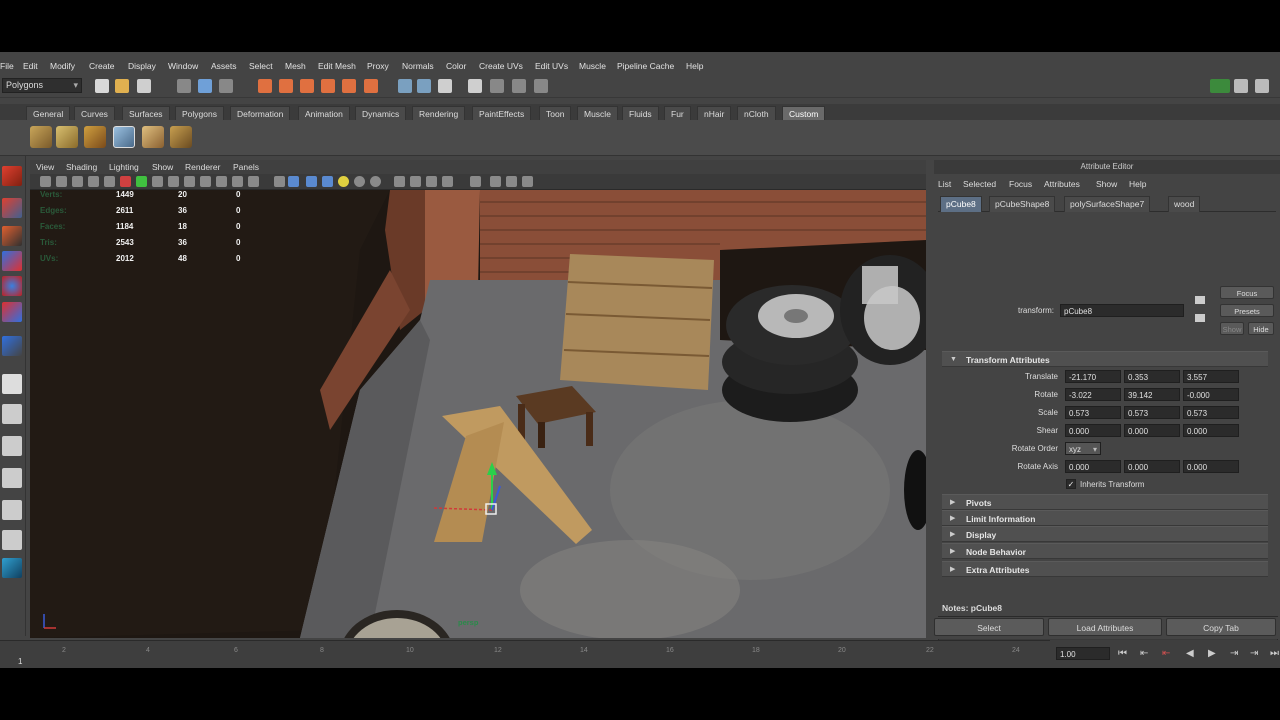 Image resolution: width=1280 pixels, height=720 pixels. I want to click on scale-y-field: 0.573, so click(1152, 412).